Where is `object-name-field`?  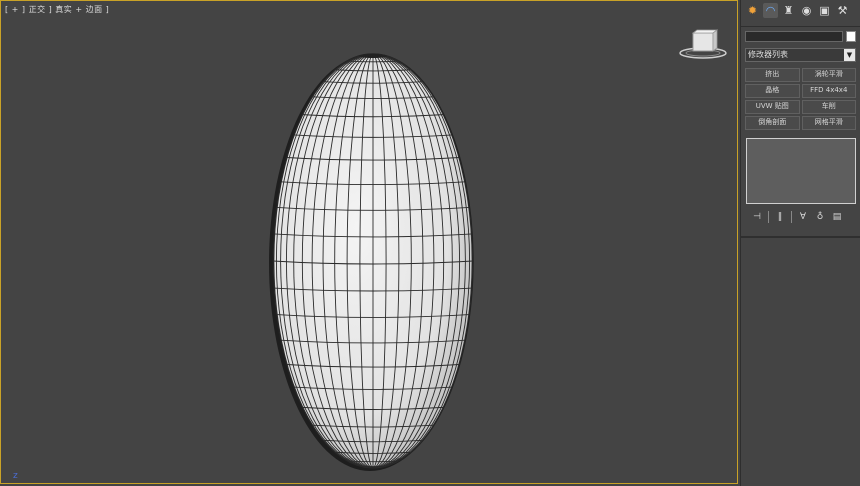 object-name-field is located at coordinates (794, 36).